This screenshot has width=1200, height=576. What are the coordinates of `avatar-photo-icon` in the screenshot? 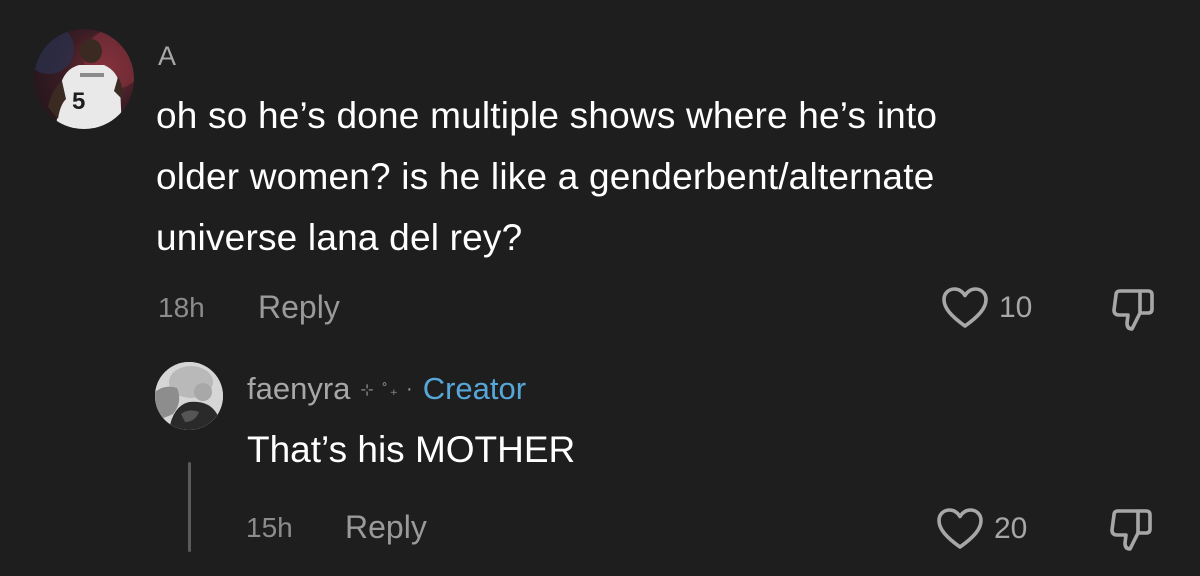 It's located at (189, 396).